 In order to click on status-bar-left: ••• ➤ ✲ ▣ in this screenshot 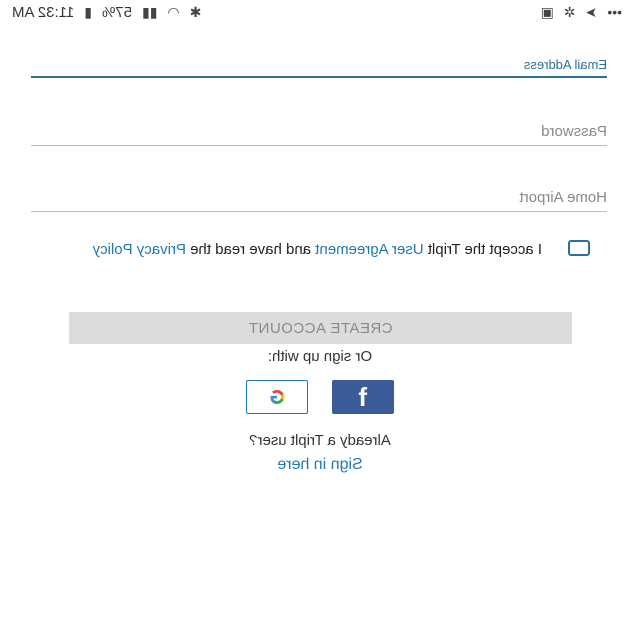, I will do `click(590, 12)`.